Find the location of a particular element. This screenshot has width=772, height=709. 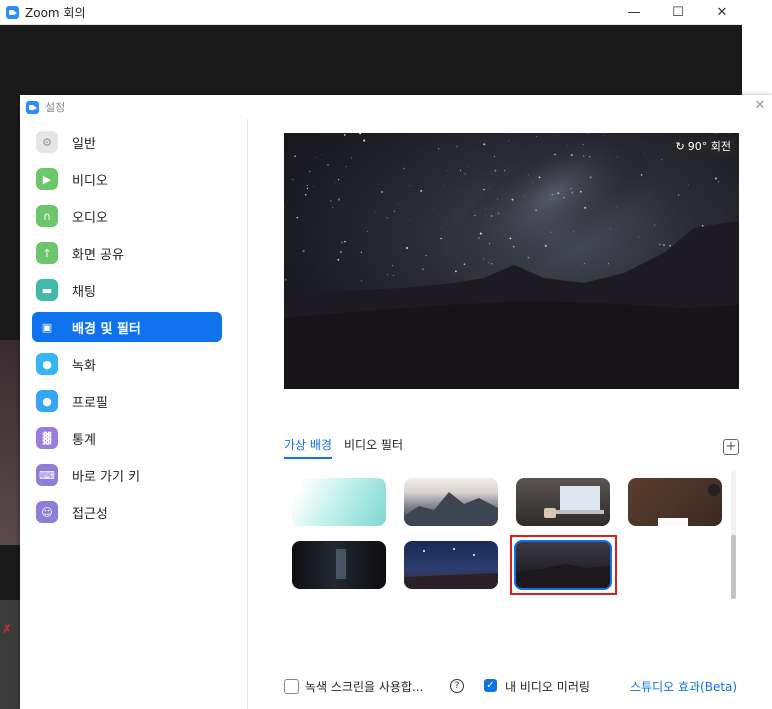

sidebar-item-chat: ▬ 채팅 is located at coordinates (127, 290).